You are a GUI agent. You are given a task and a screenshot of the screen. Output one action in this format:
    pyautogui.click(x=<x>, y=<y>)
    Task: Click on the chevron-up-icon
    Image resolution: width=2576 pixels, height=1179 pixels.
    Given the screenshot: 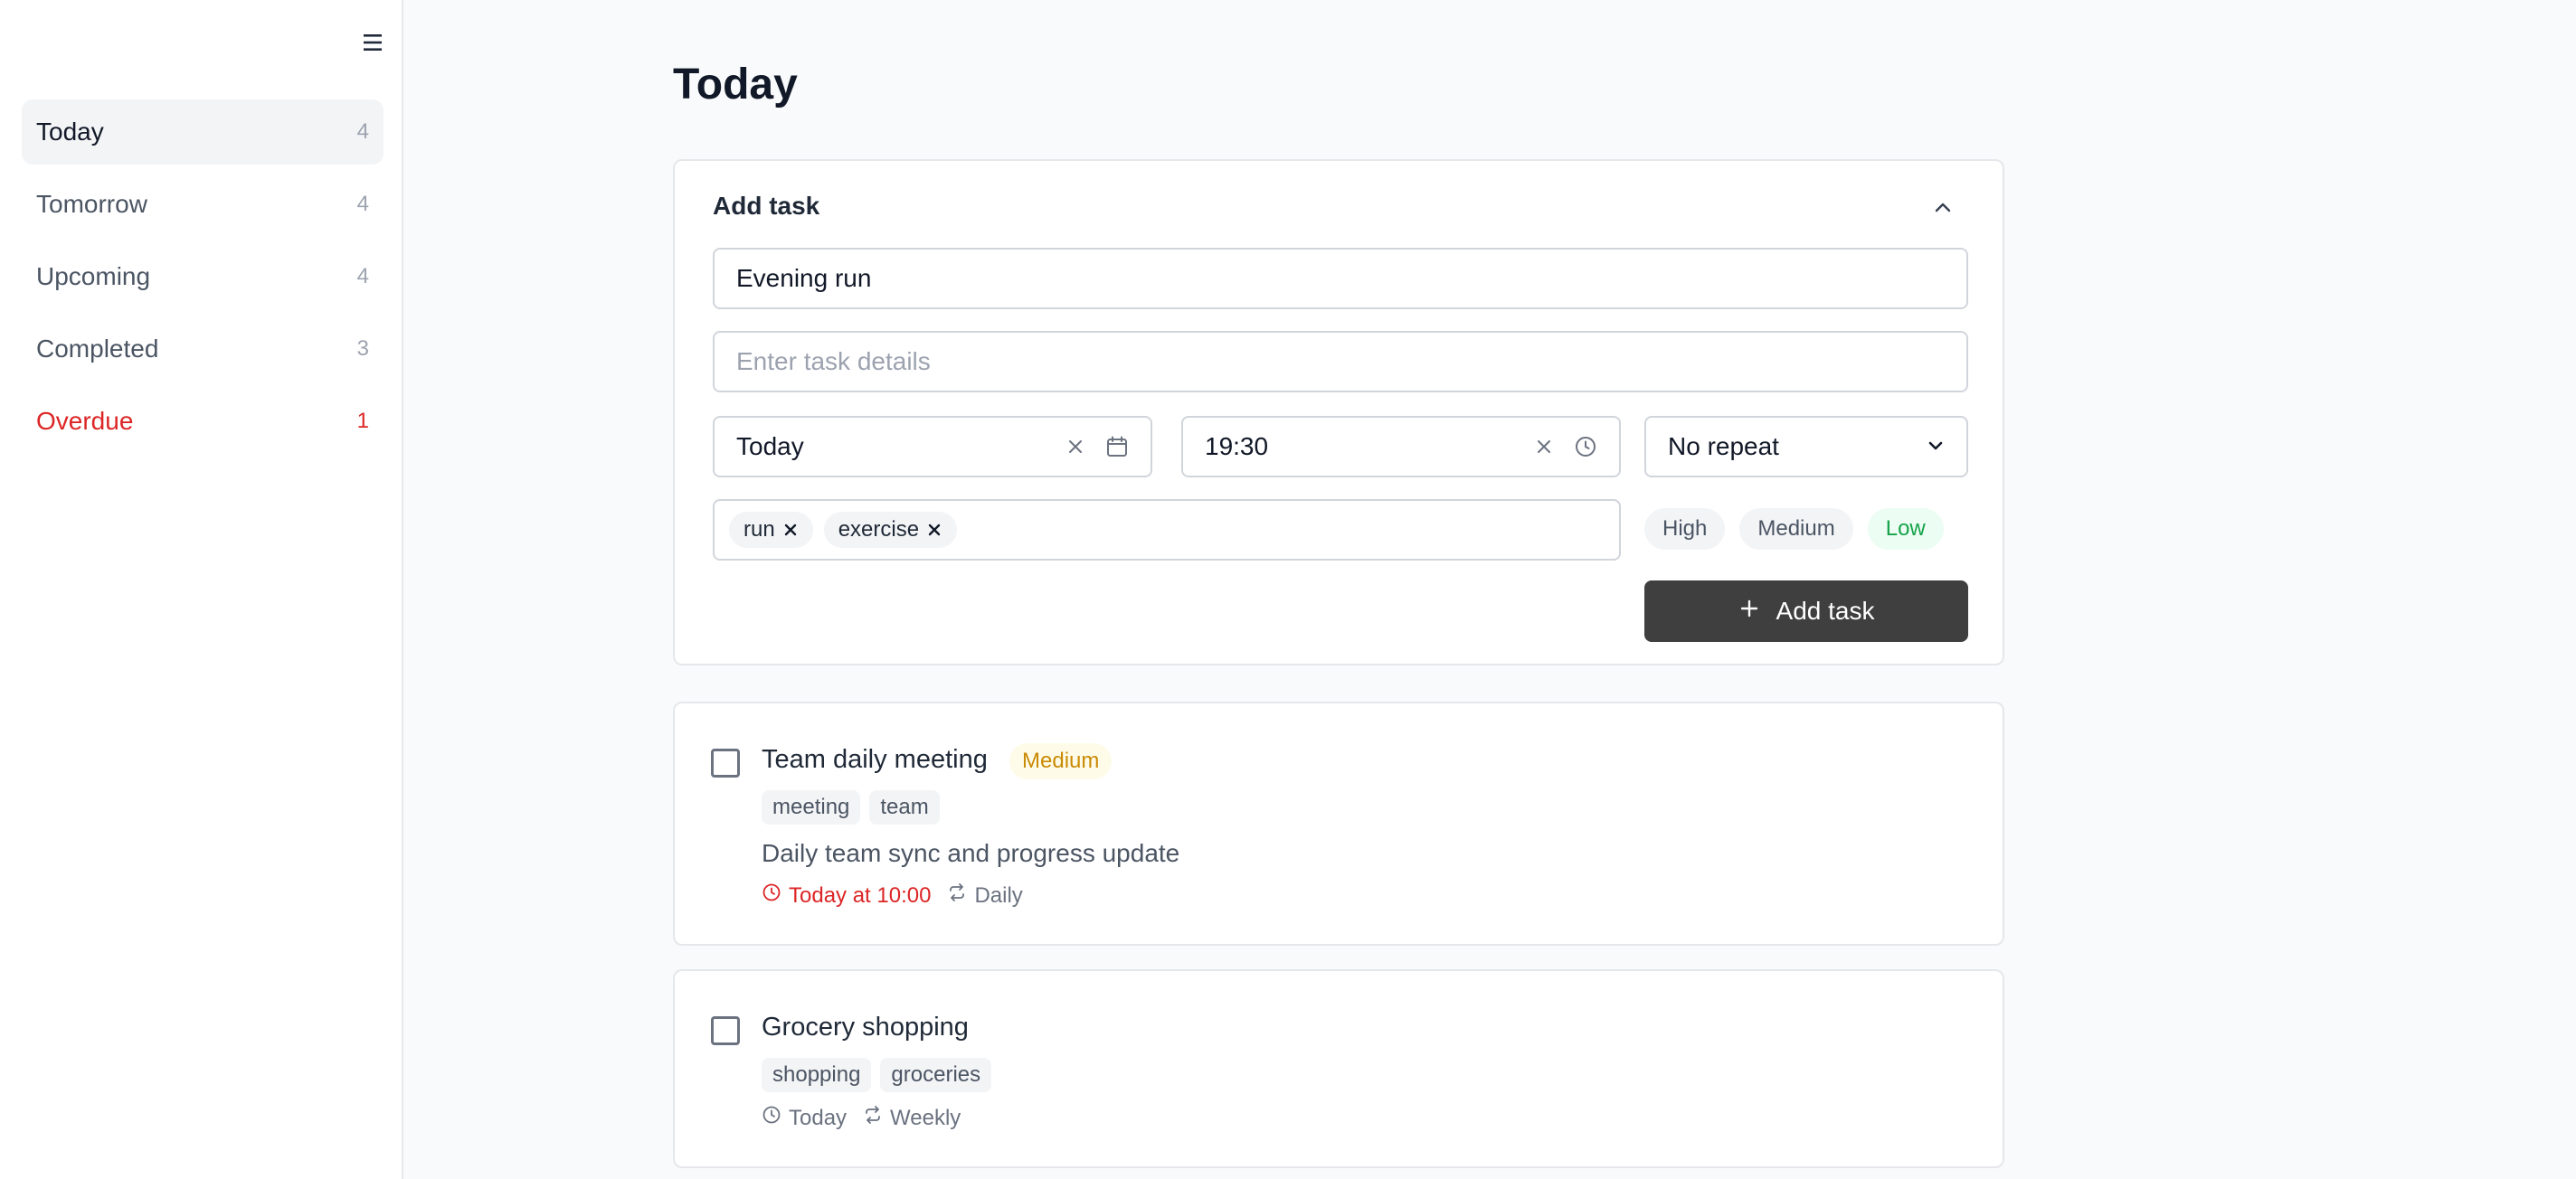 What is the action you would take?
    pyautogui.click(x=1942, y=207)
    